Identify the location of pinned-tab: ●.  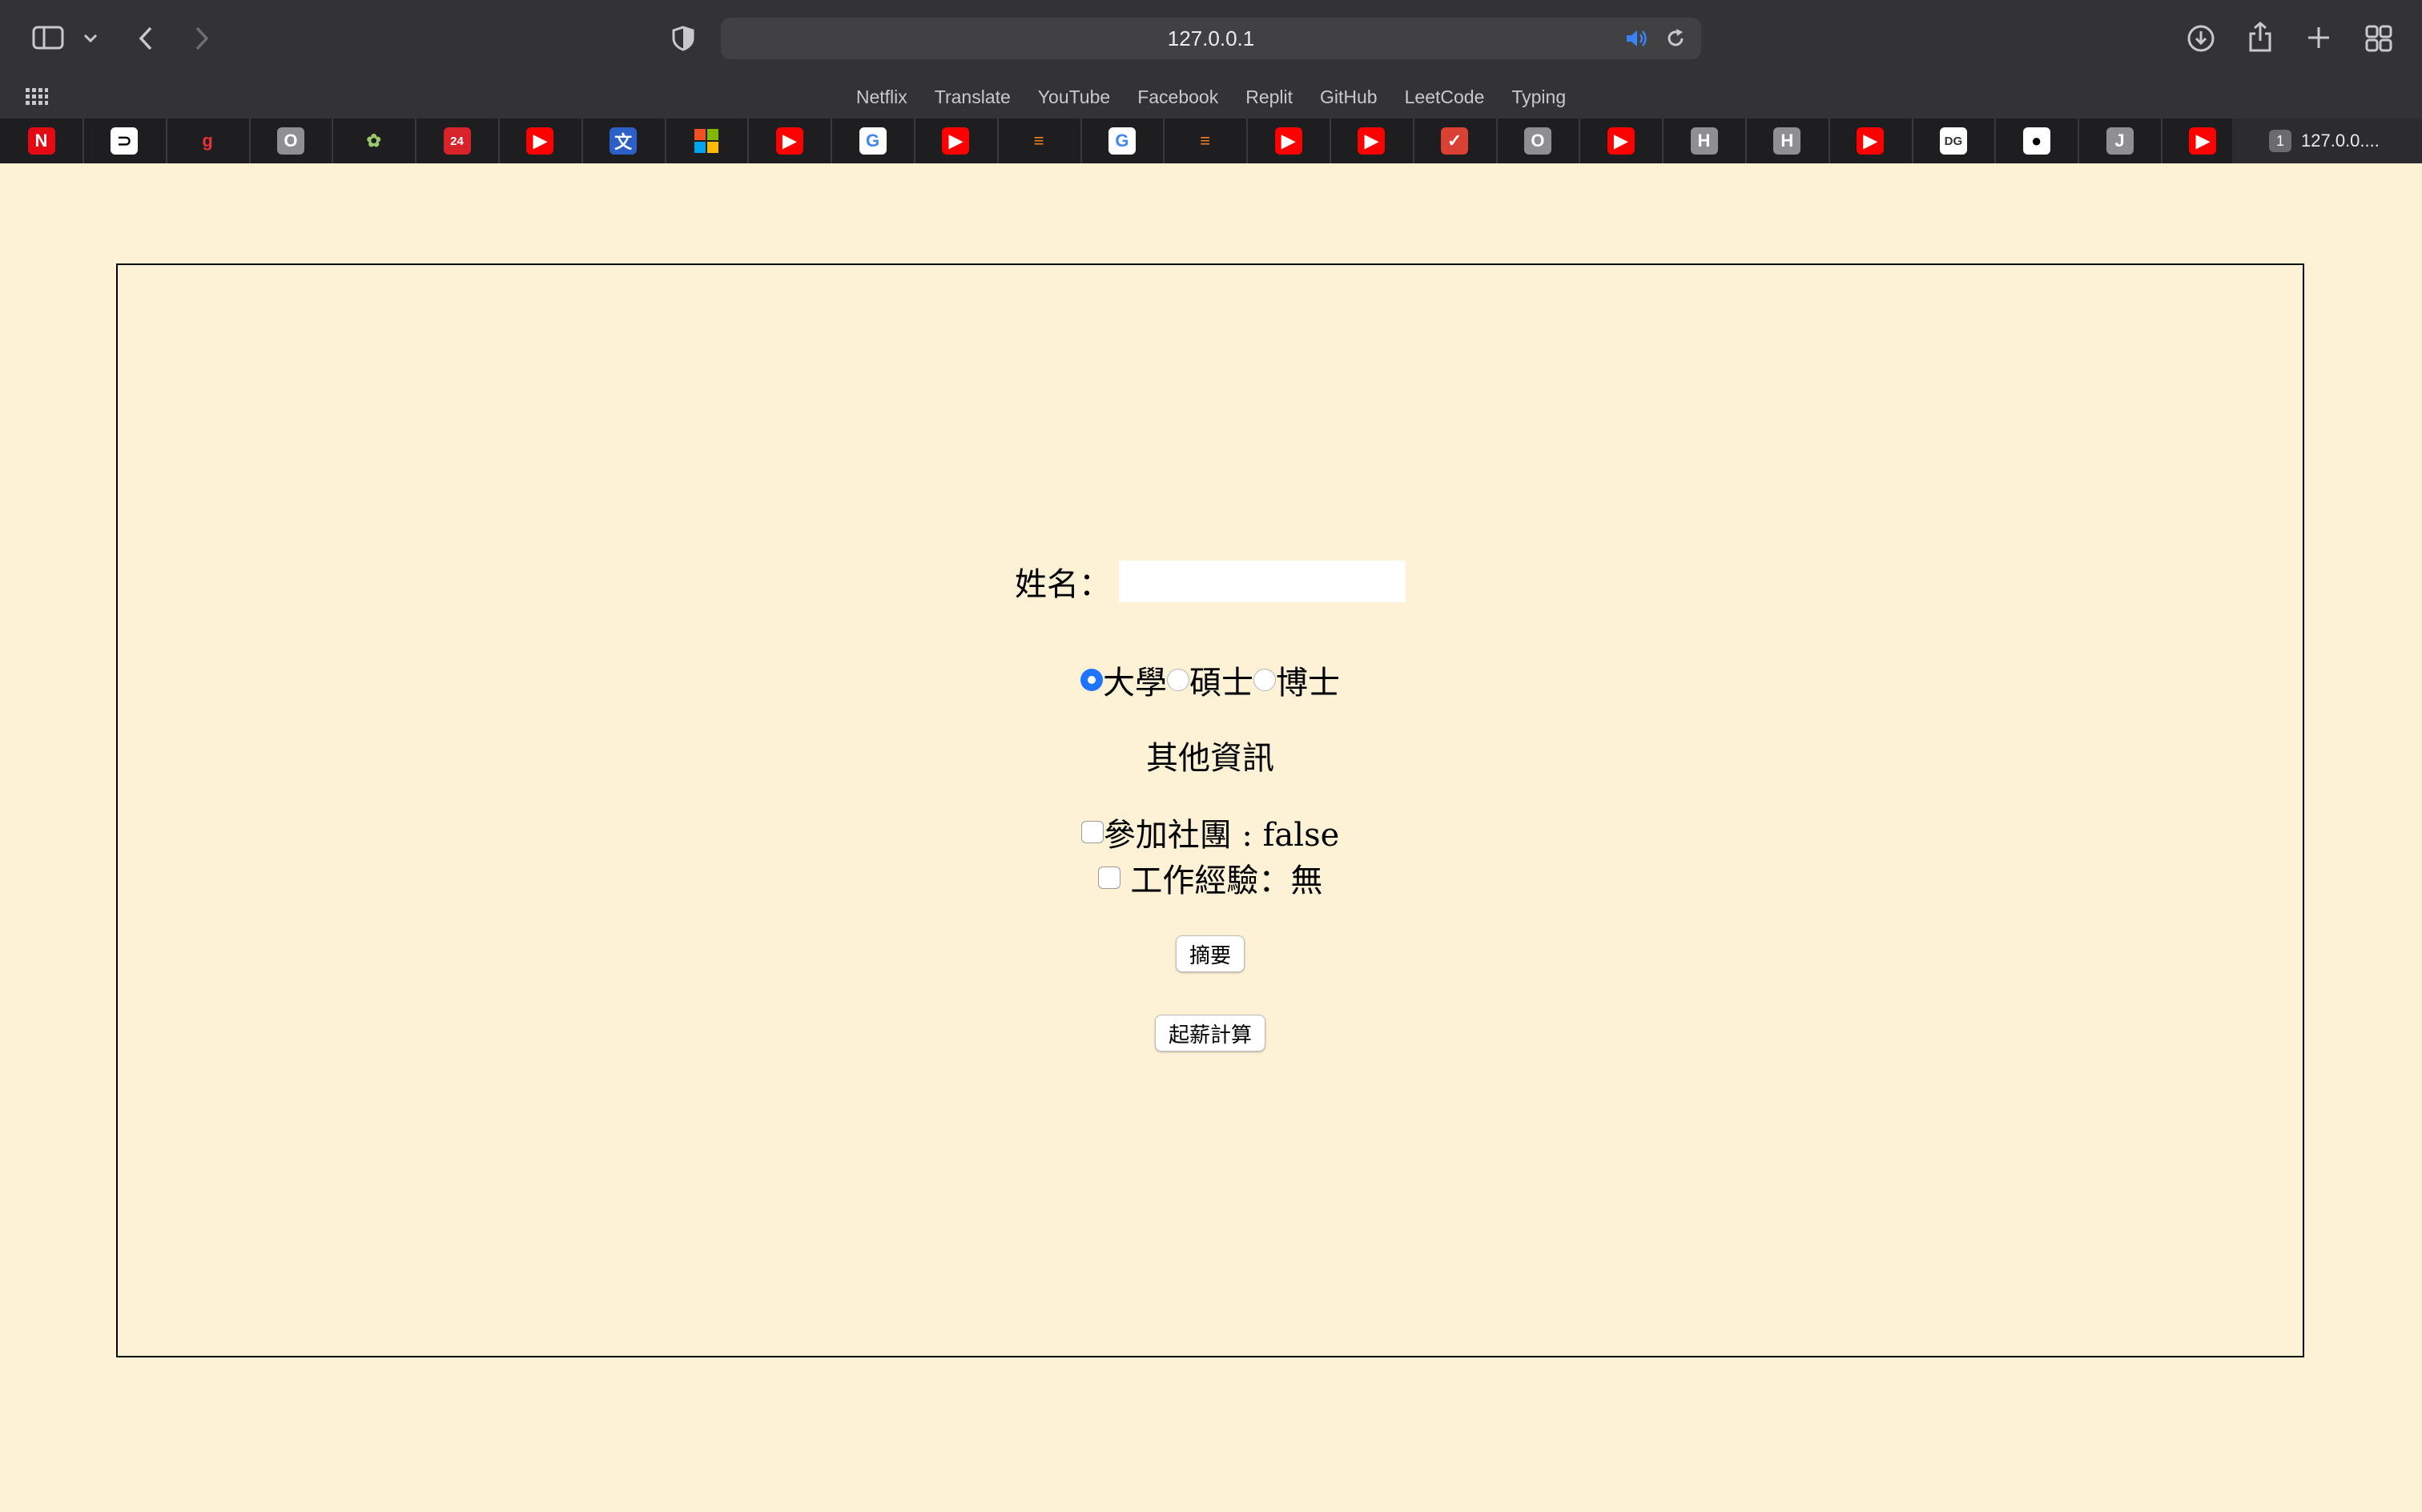
(2038, 141).